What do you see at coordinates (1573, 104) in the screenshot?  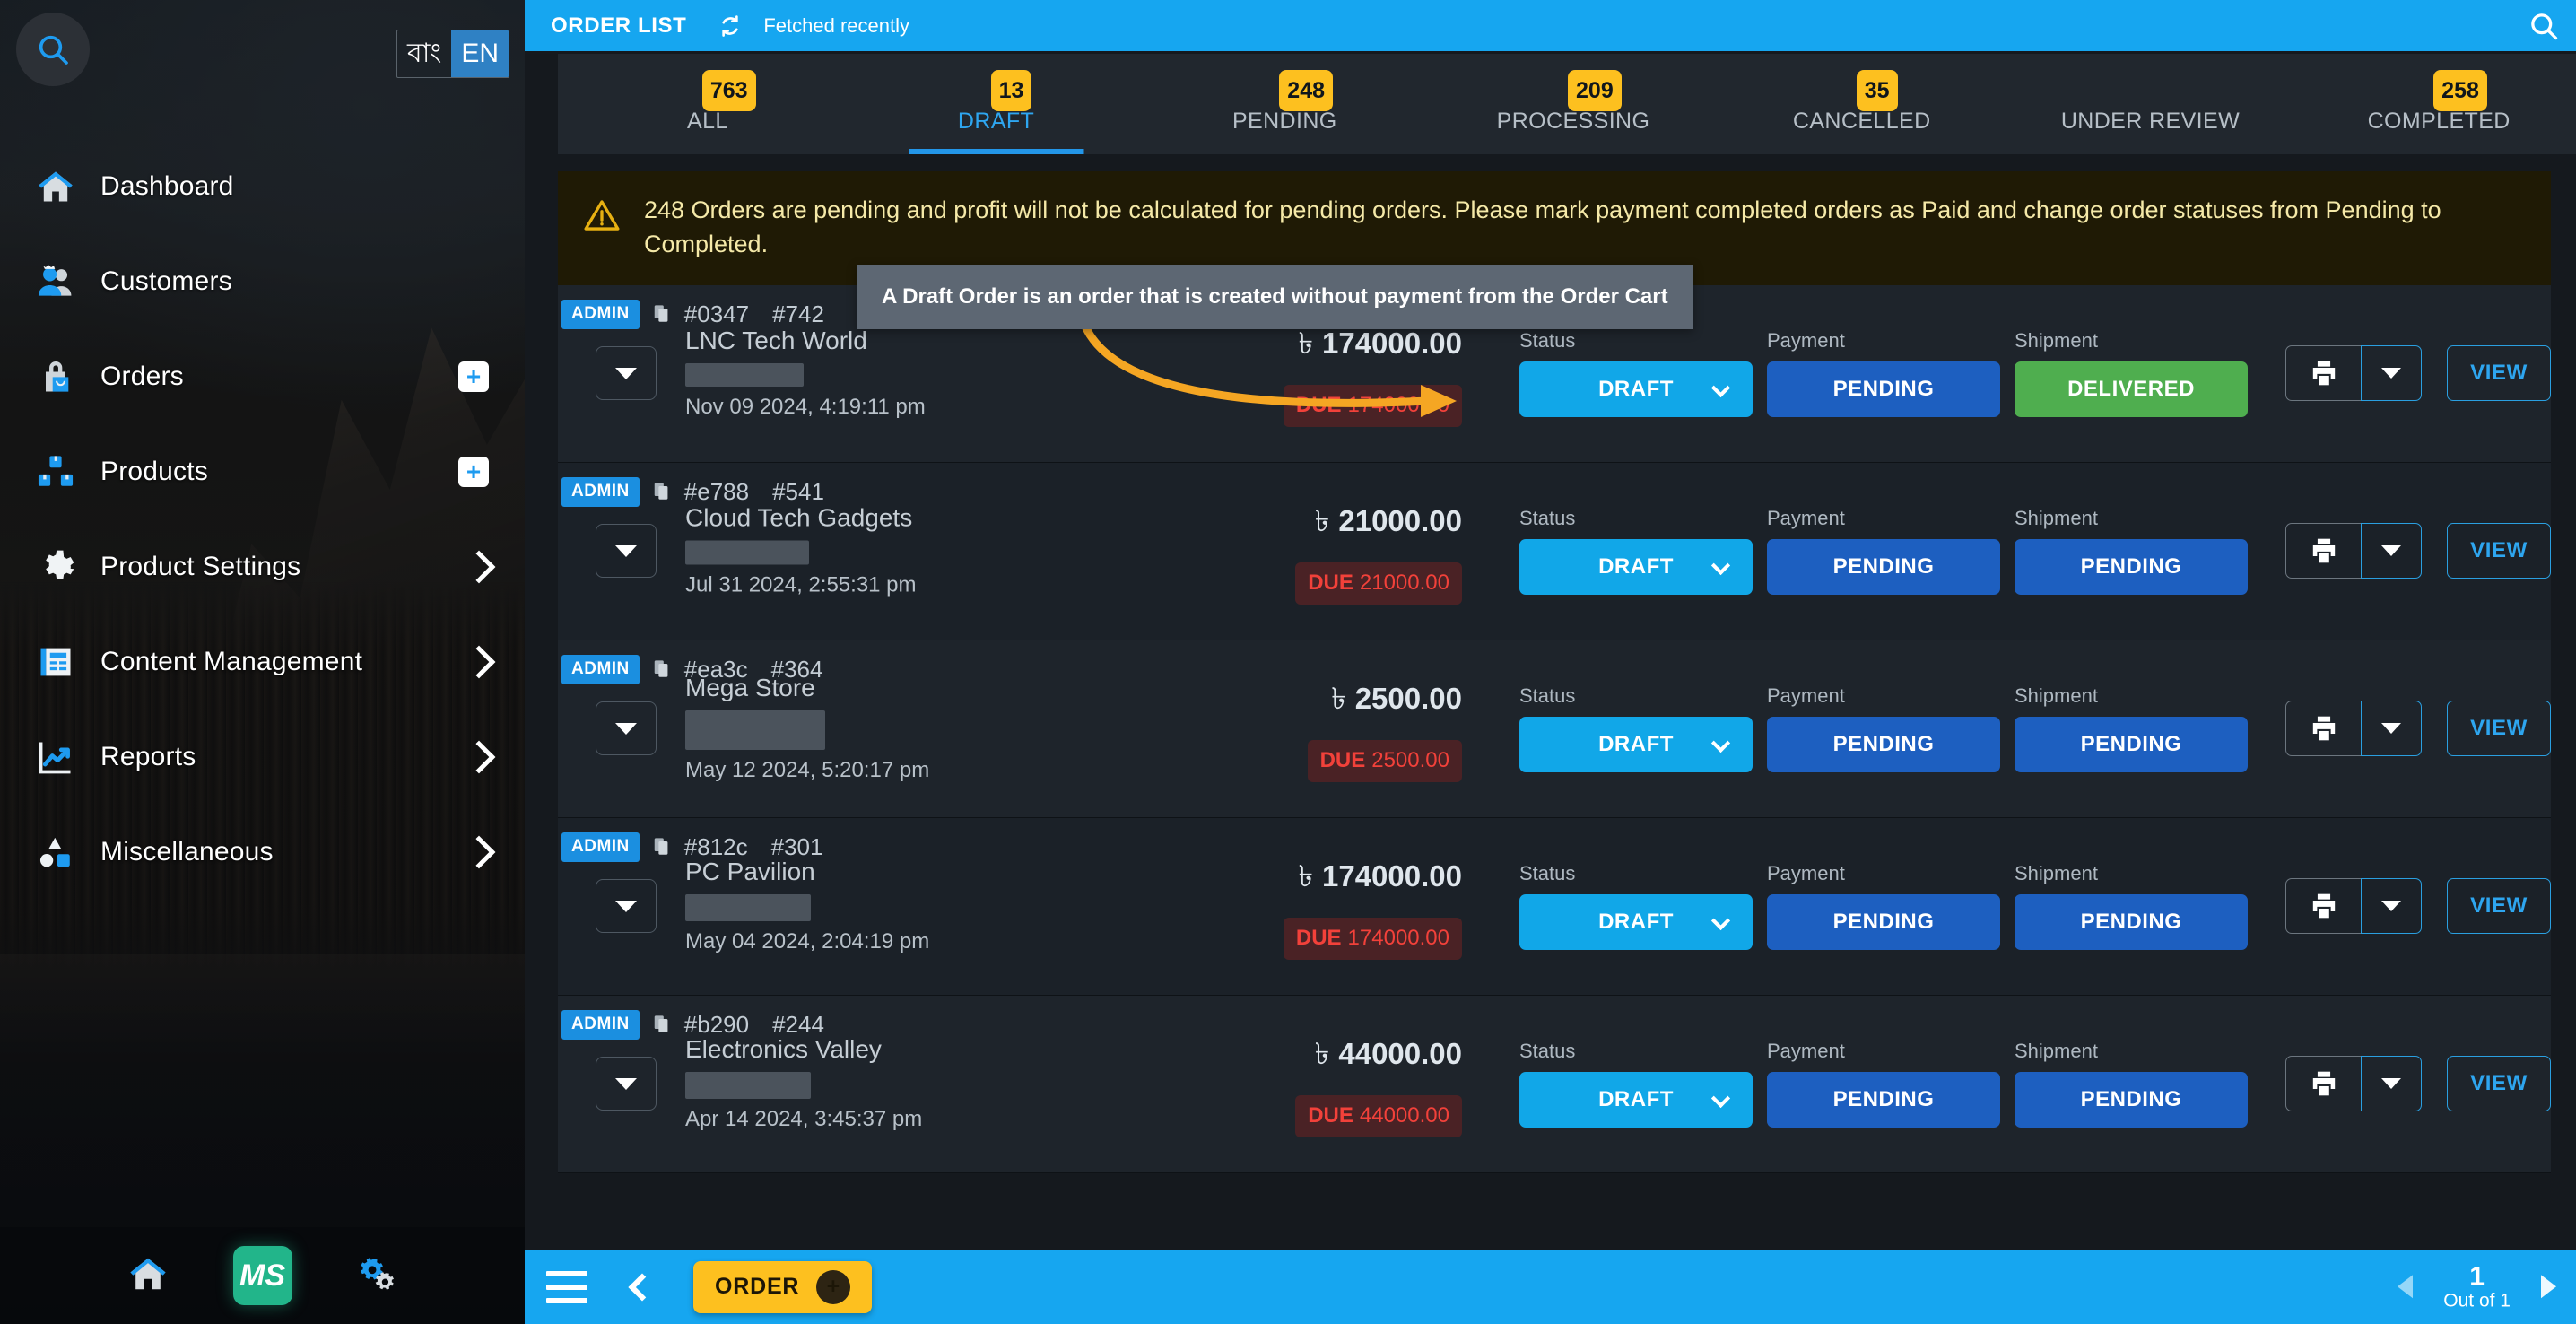 I see `tab-processing: 209 PROCESSING` at bounding box center [1573, 104].